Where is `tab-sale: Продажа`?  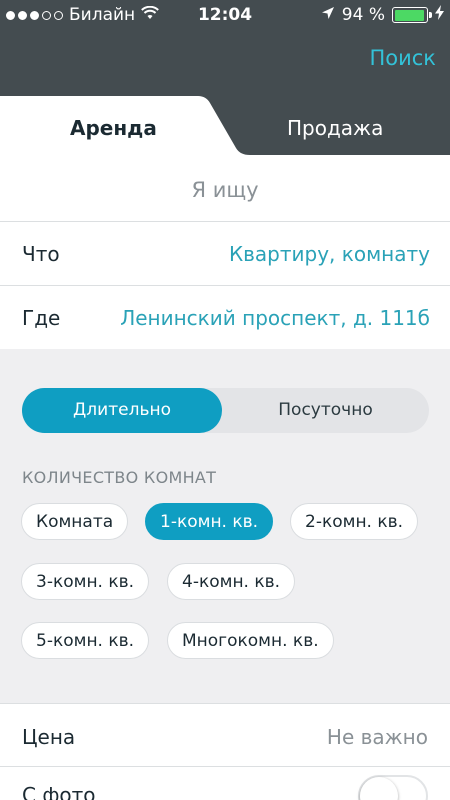
tab-sale: Продажа is located at coordinates (335, 128).